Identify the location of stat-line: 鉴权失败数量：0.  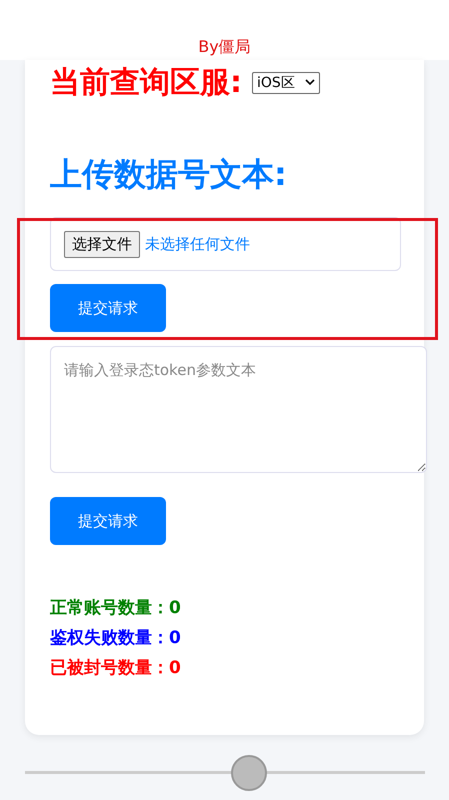
(116, 638).